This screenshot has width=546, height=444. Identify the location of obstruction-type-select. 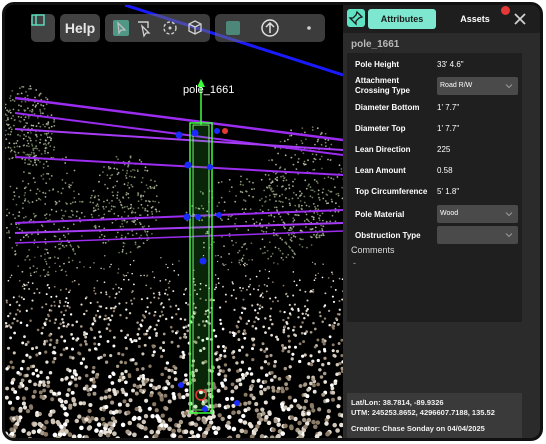
(477, 235).